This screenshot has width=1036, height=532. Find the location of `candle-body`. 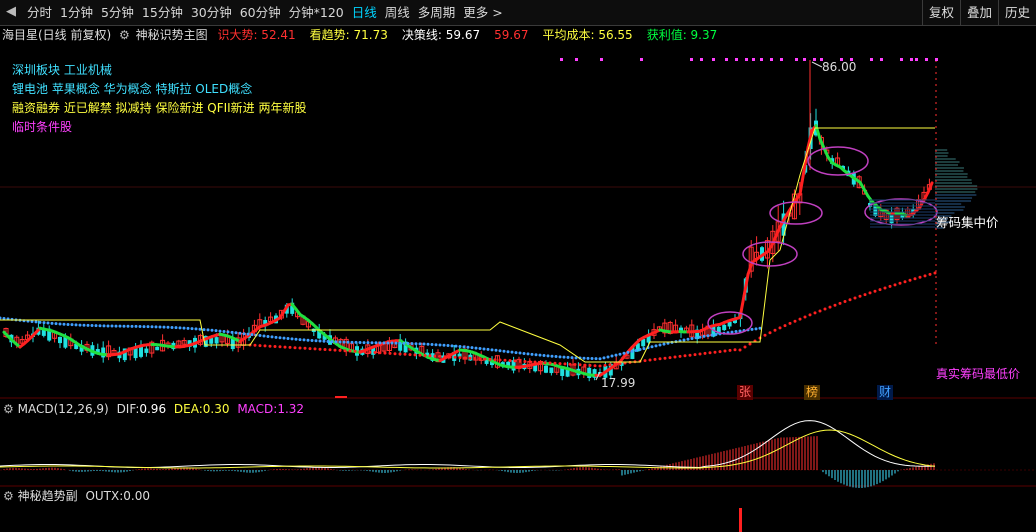

candle-body is located at coordinates (146, 350).